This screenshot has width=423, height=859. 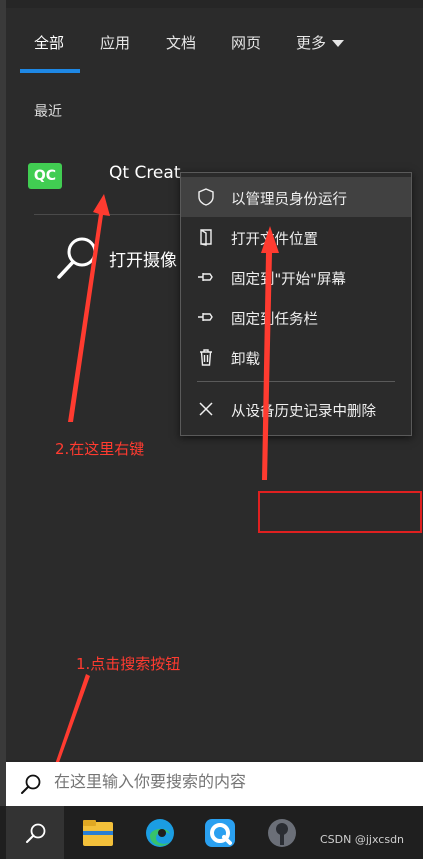 I want to click on trash-icon, so click(x=206, y=357).